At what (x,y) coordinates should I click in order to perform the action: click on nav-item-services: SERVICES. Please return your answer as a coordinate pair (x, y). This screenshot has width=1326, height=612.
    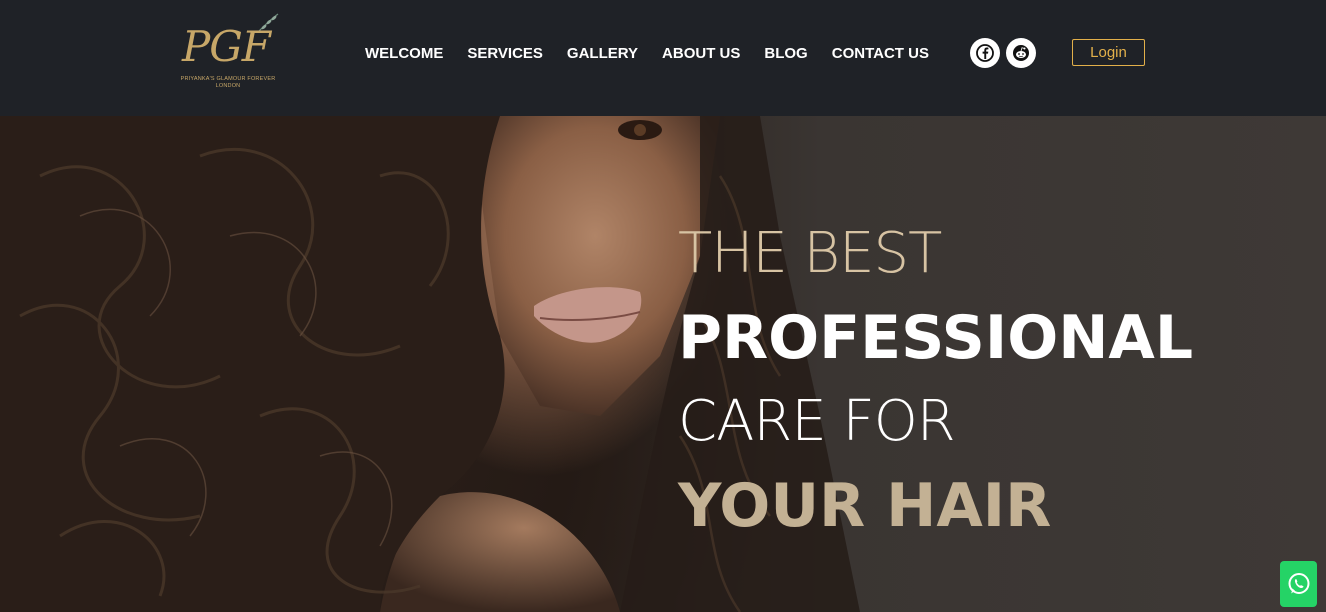
    Looking at the image, I should click on (505, 54).